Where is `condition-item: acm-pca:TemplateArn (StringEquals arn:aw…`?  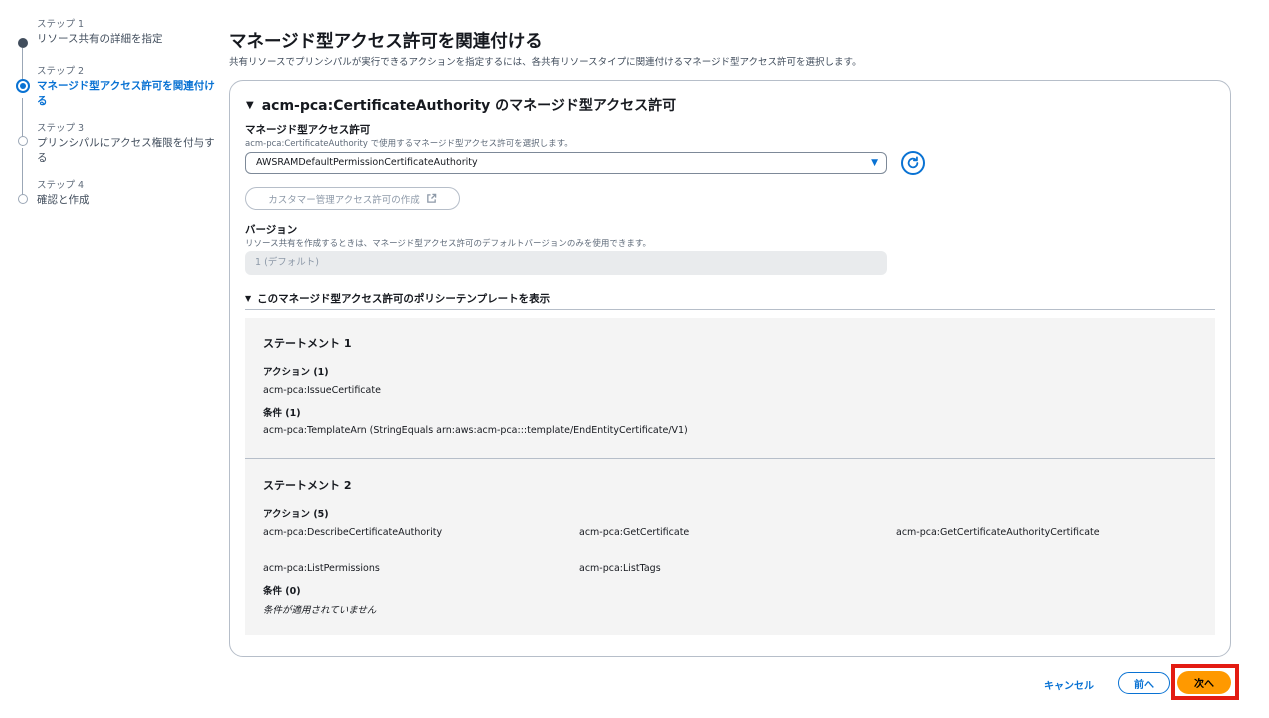 condition-item: acm-pca:TemplateArn (StringEquals arn:aw… is located at coordinates (475, 430).